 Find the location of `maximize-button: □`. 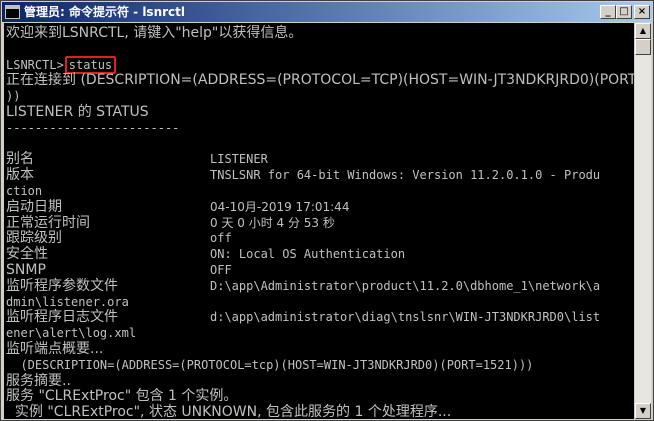

maximize-button: □ is located at coordinates (624, 12).